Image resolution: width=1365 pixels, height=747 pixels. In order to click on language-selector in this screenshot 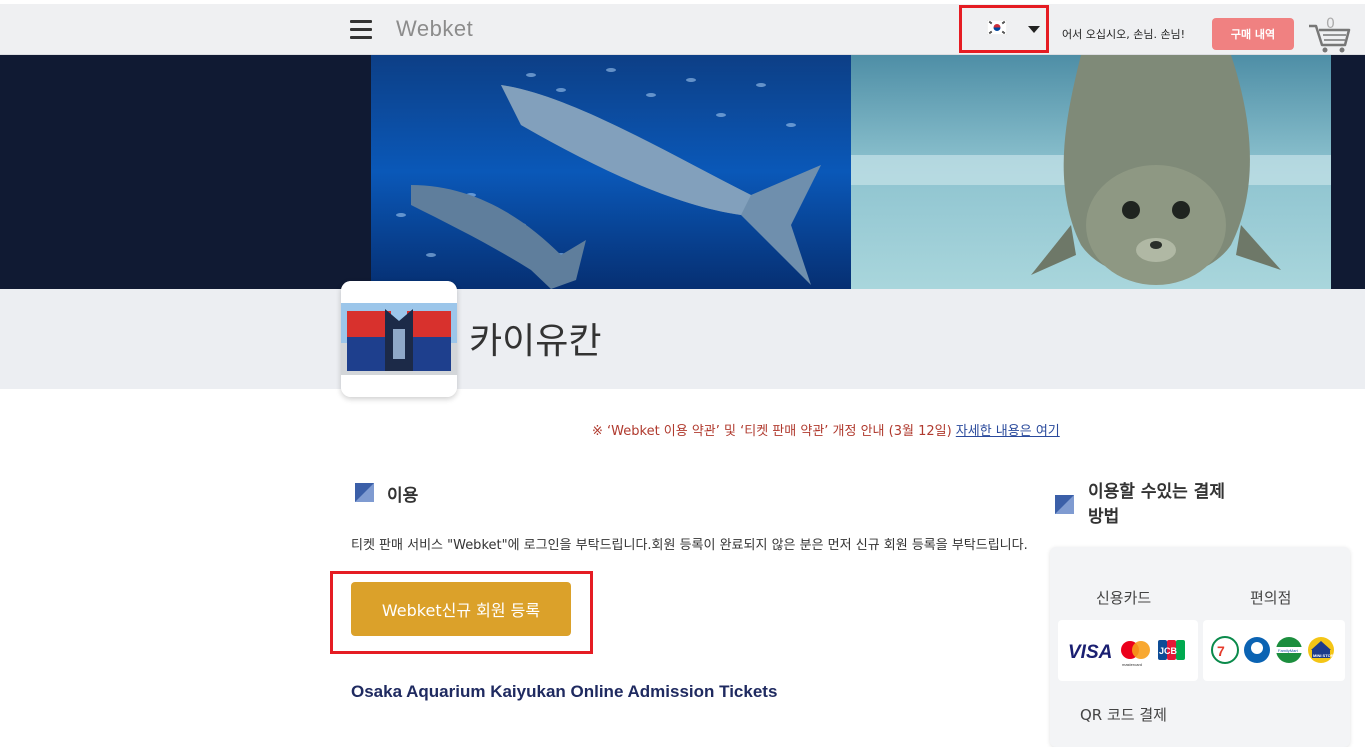, I will do `click(1004, 29)`.